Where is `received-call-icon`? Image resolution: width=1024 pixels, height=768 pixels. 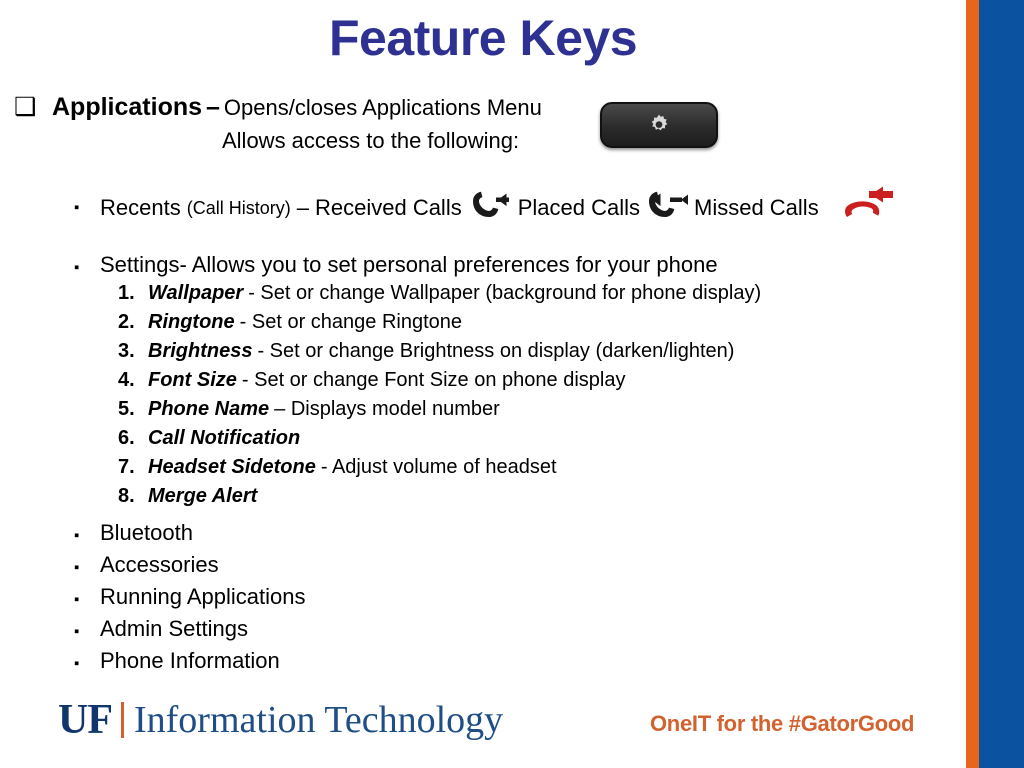
received-call-icon is located at coordinates (490, 207).